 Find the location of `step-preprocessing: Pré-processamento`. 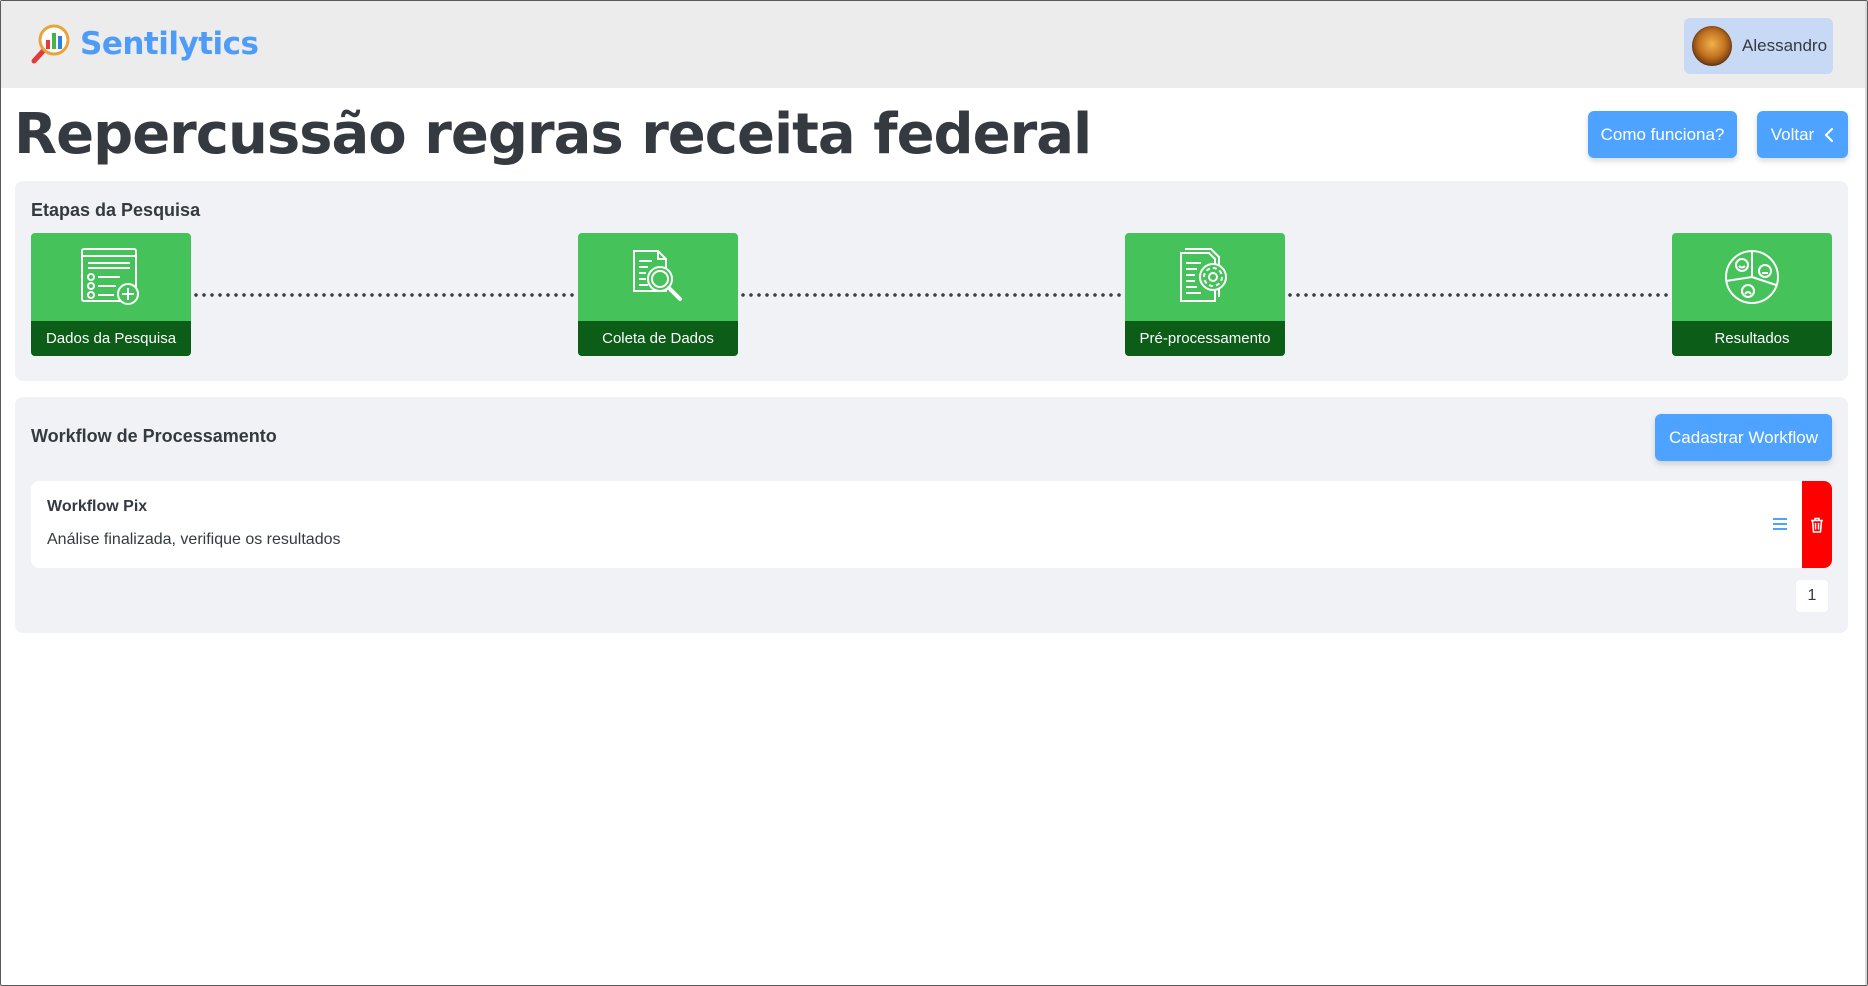

step-preprocessing: Pré-processamento is located at coordinates (1205, 294).